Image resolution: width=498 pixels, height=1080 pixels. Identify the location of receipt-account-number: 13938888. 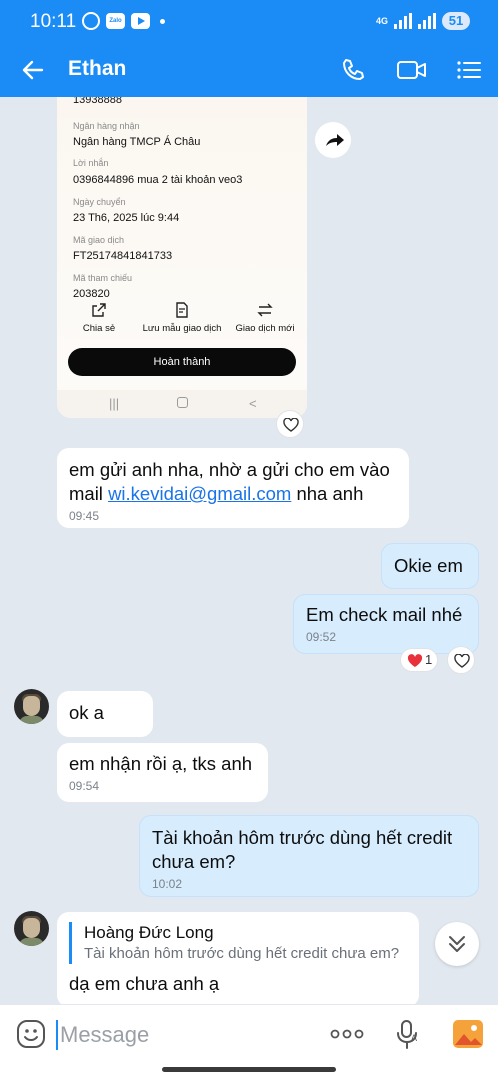
(97, 101).